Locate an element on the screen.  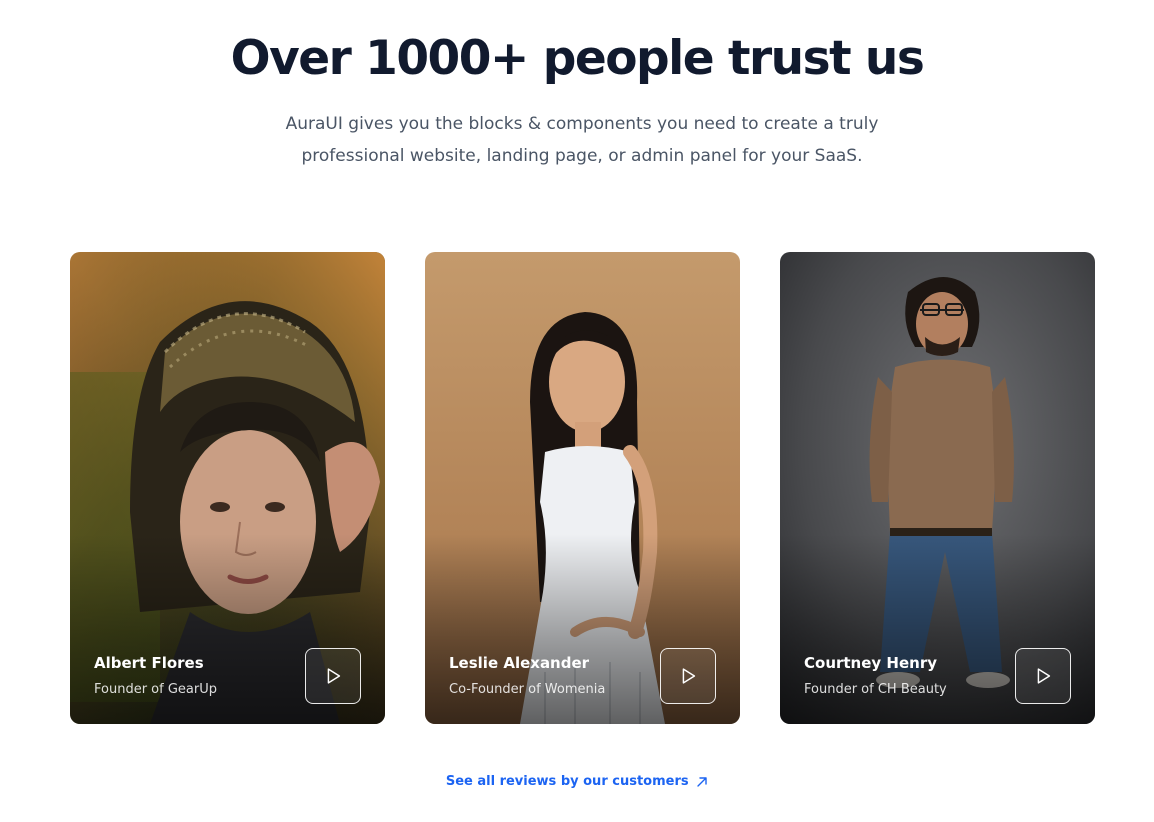
customer-role: Co-Founder of Womenia is located at coordinates (527, 689).